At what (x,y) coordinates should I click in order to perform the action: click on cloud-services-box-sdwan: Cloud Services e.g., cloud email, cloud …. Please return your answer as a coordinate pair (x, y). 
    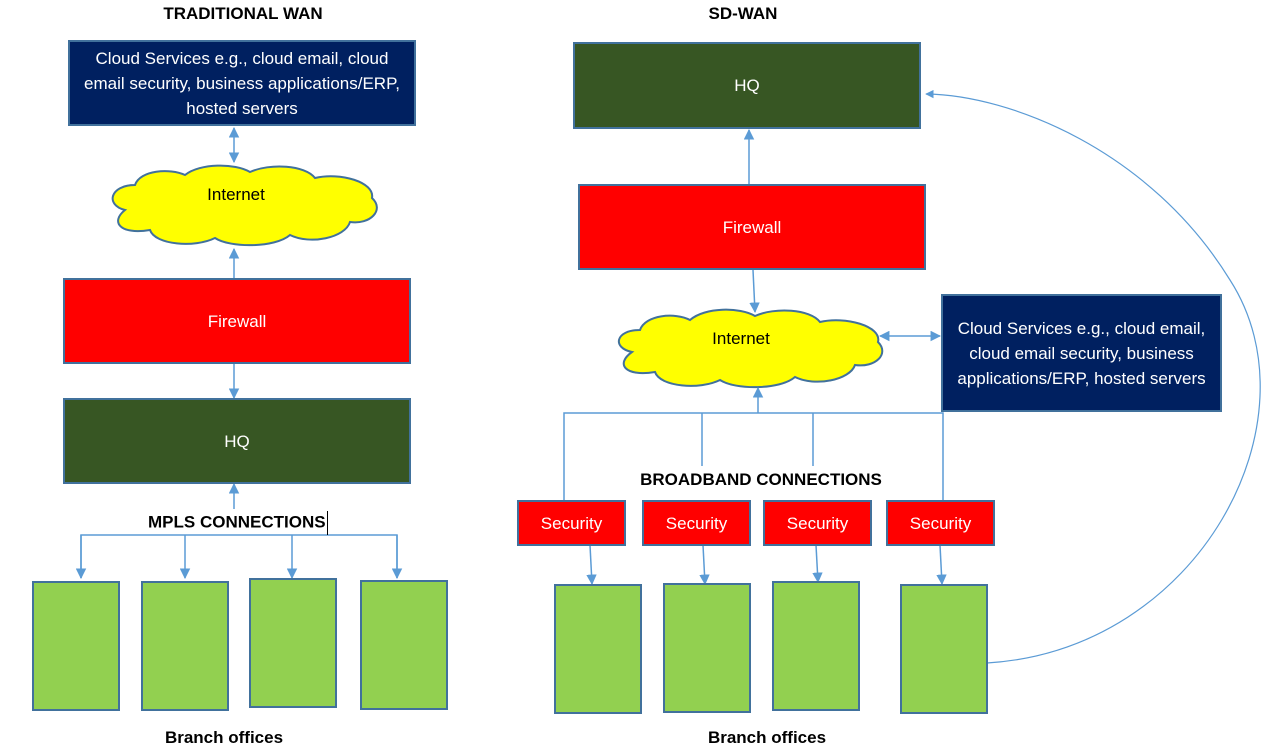
    Looking at the image, I should click on (1081, 353).